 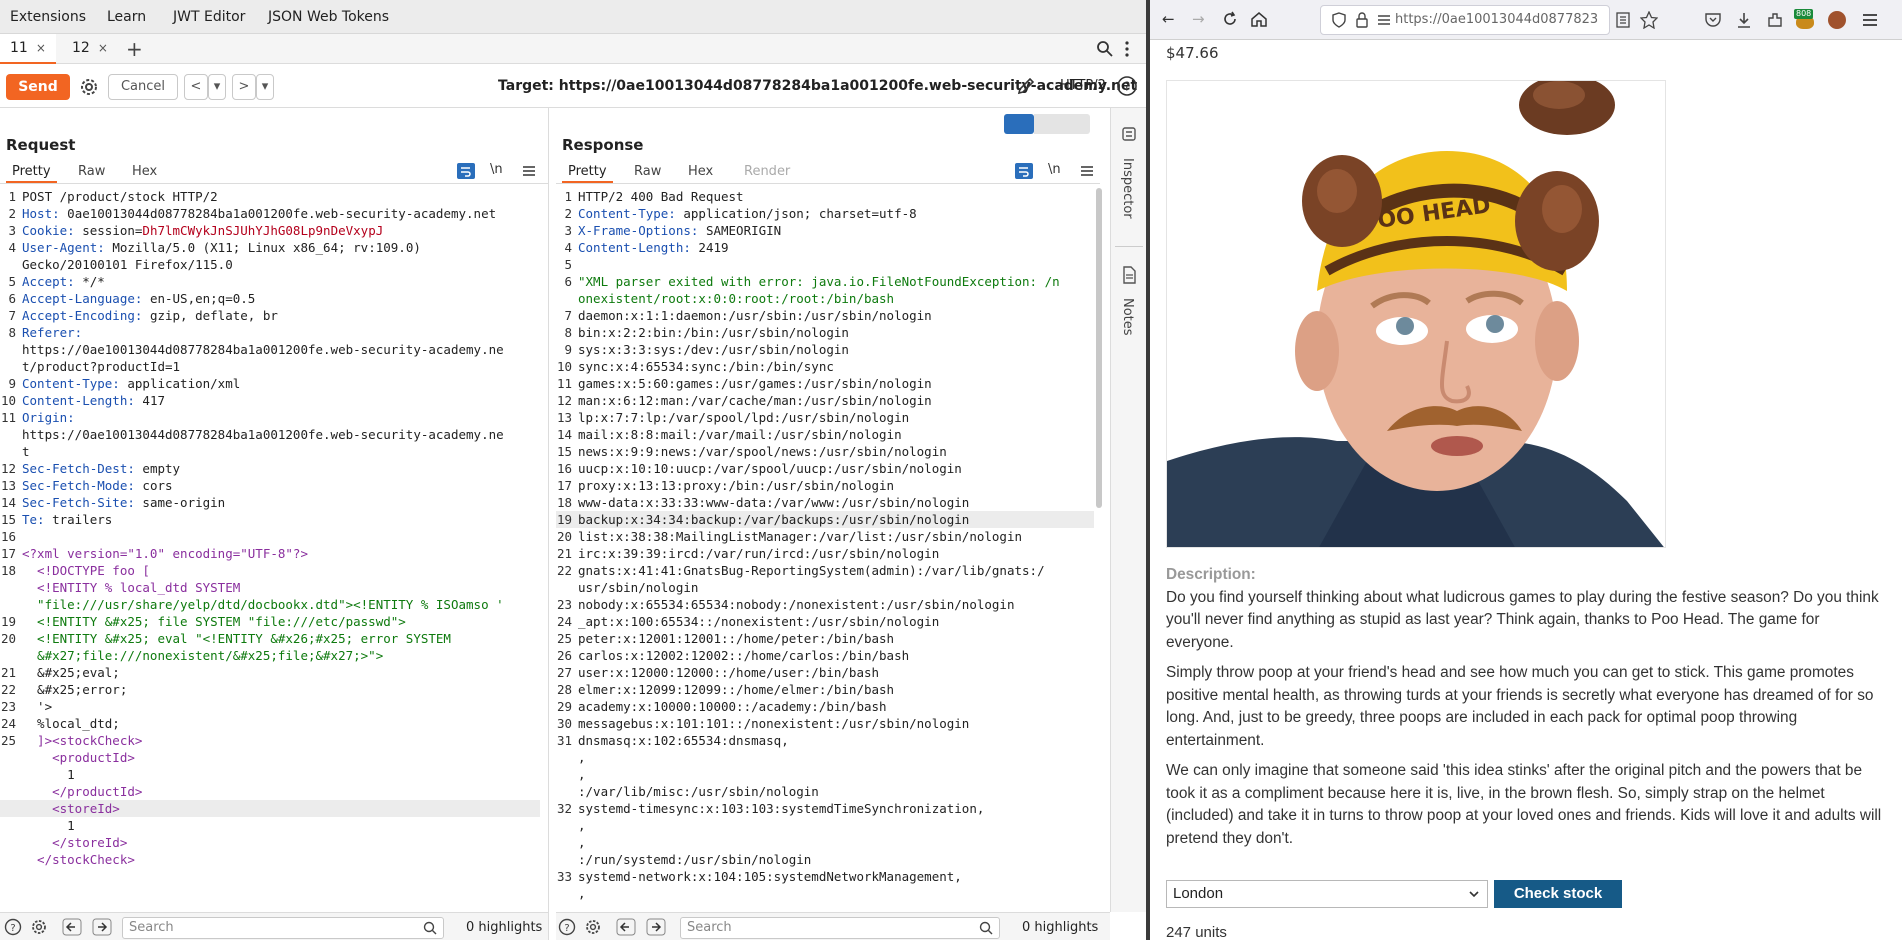 I want to click on code-line: 12 Sec-Fetch-Dest: empty, so click(x=270, y=468).